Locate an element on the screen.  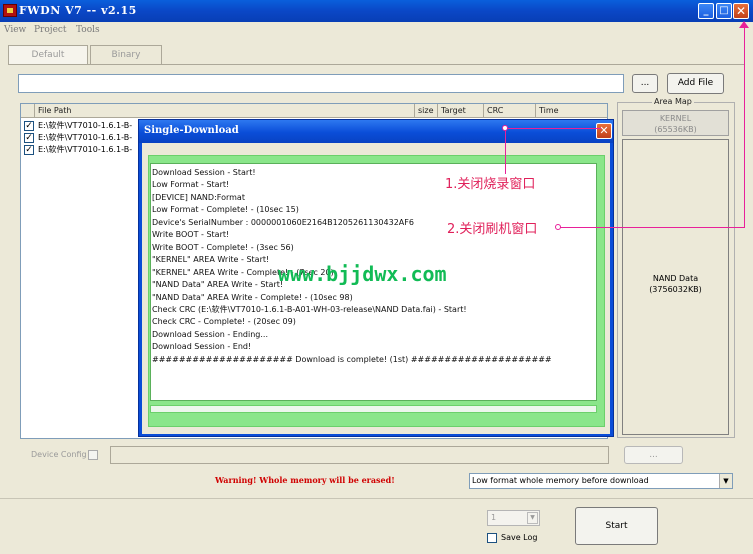
tab-divider is located at coordinates (376, 64).